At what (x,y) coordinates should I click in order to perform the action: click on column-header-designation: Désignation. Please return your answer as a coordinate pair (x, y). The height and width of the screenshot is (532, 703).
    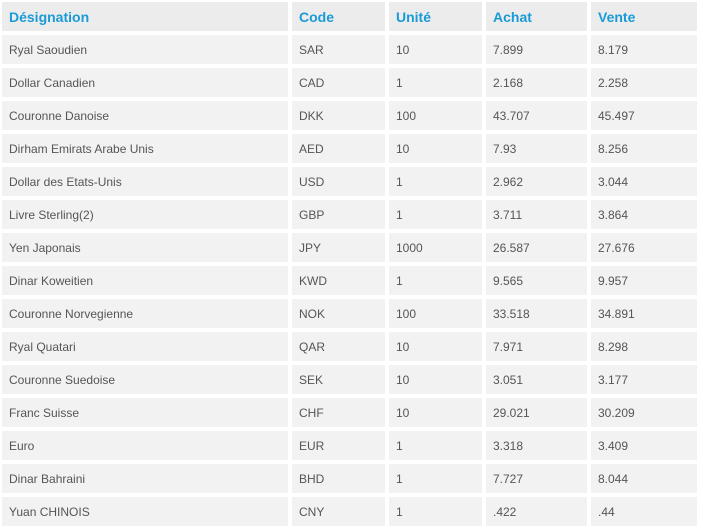
    Looking at the image, I should click on (145, 16).